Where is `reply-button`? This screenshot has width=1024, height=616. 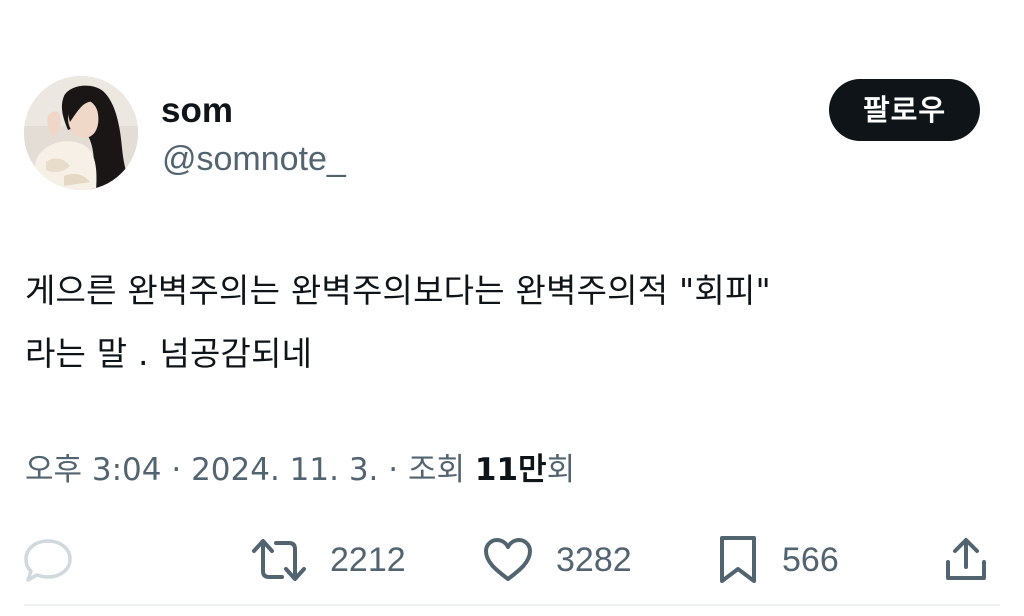 reply-button is located at coordinates (48, 560).